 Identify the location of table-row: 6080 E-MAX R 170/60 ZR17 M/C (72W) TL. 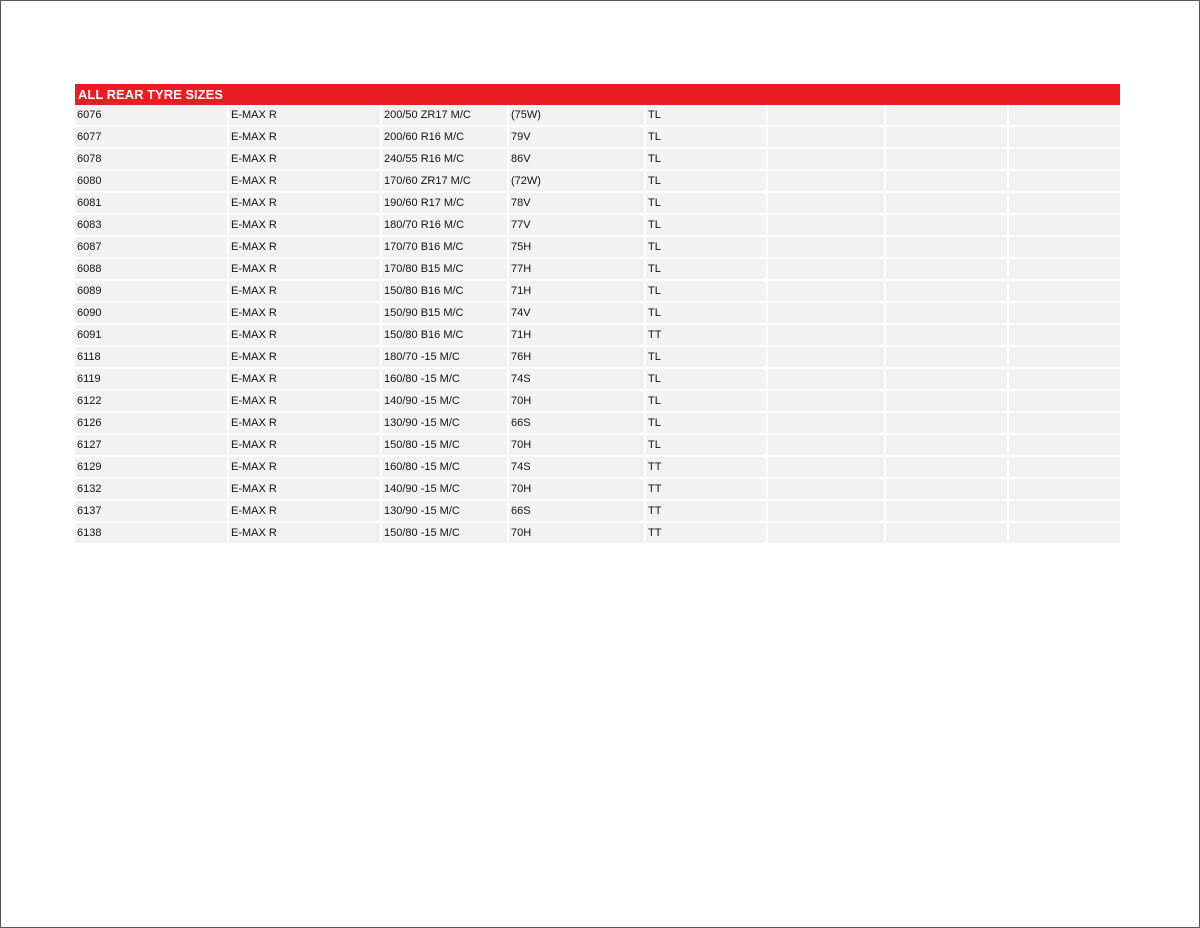
(597, 181).